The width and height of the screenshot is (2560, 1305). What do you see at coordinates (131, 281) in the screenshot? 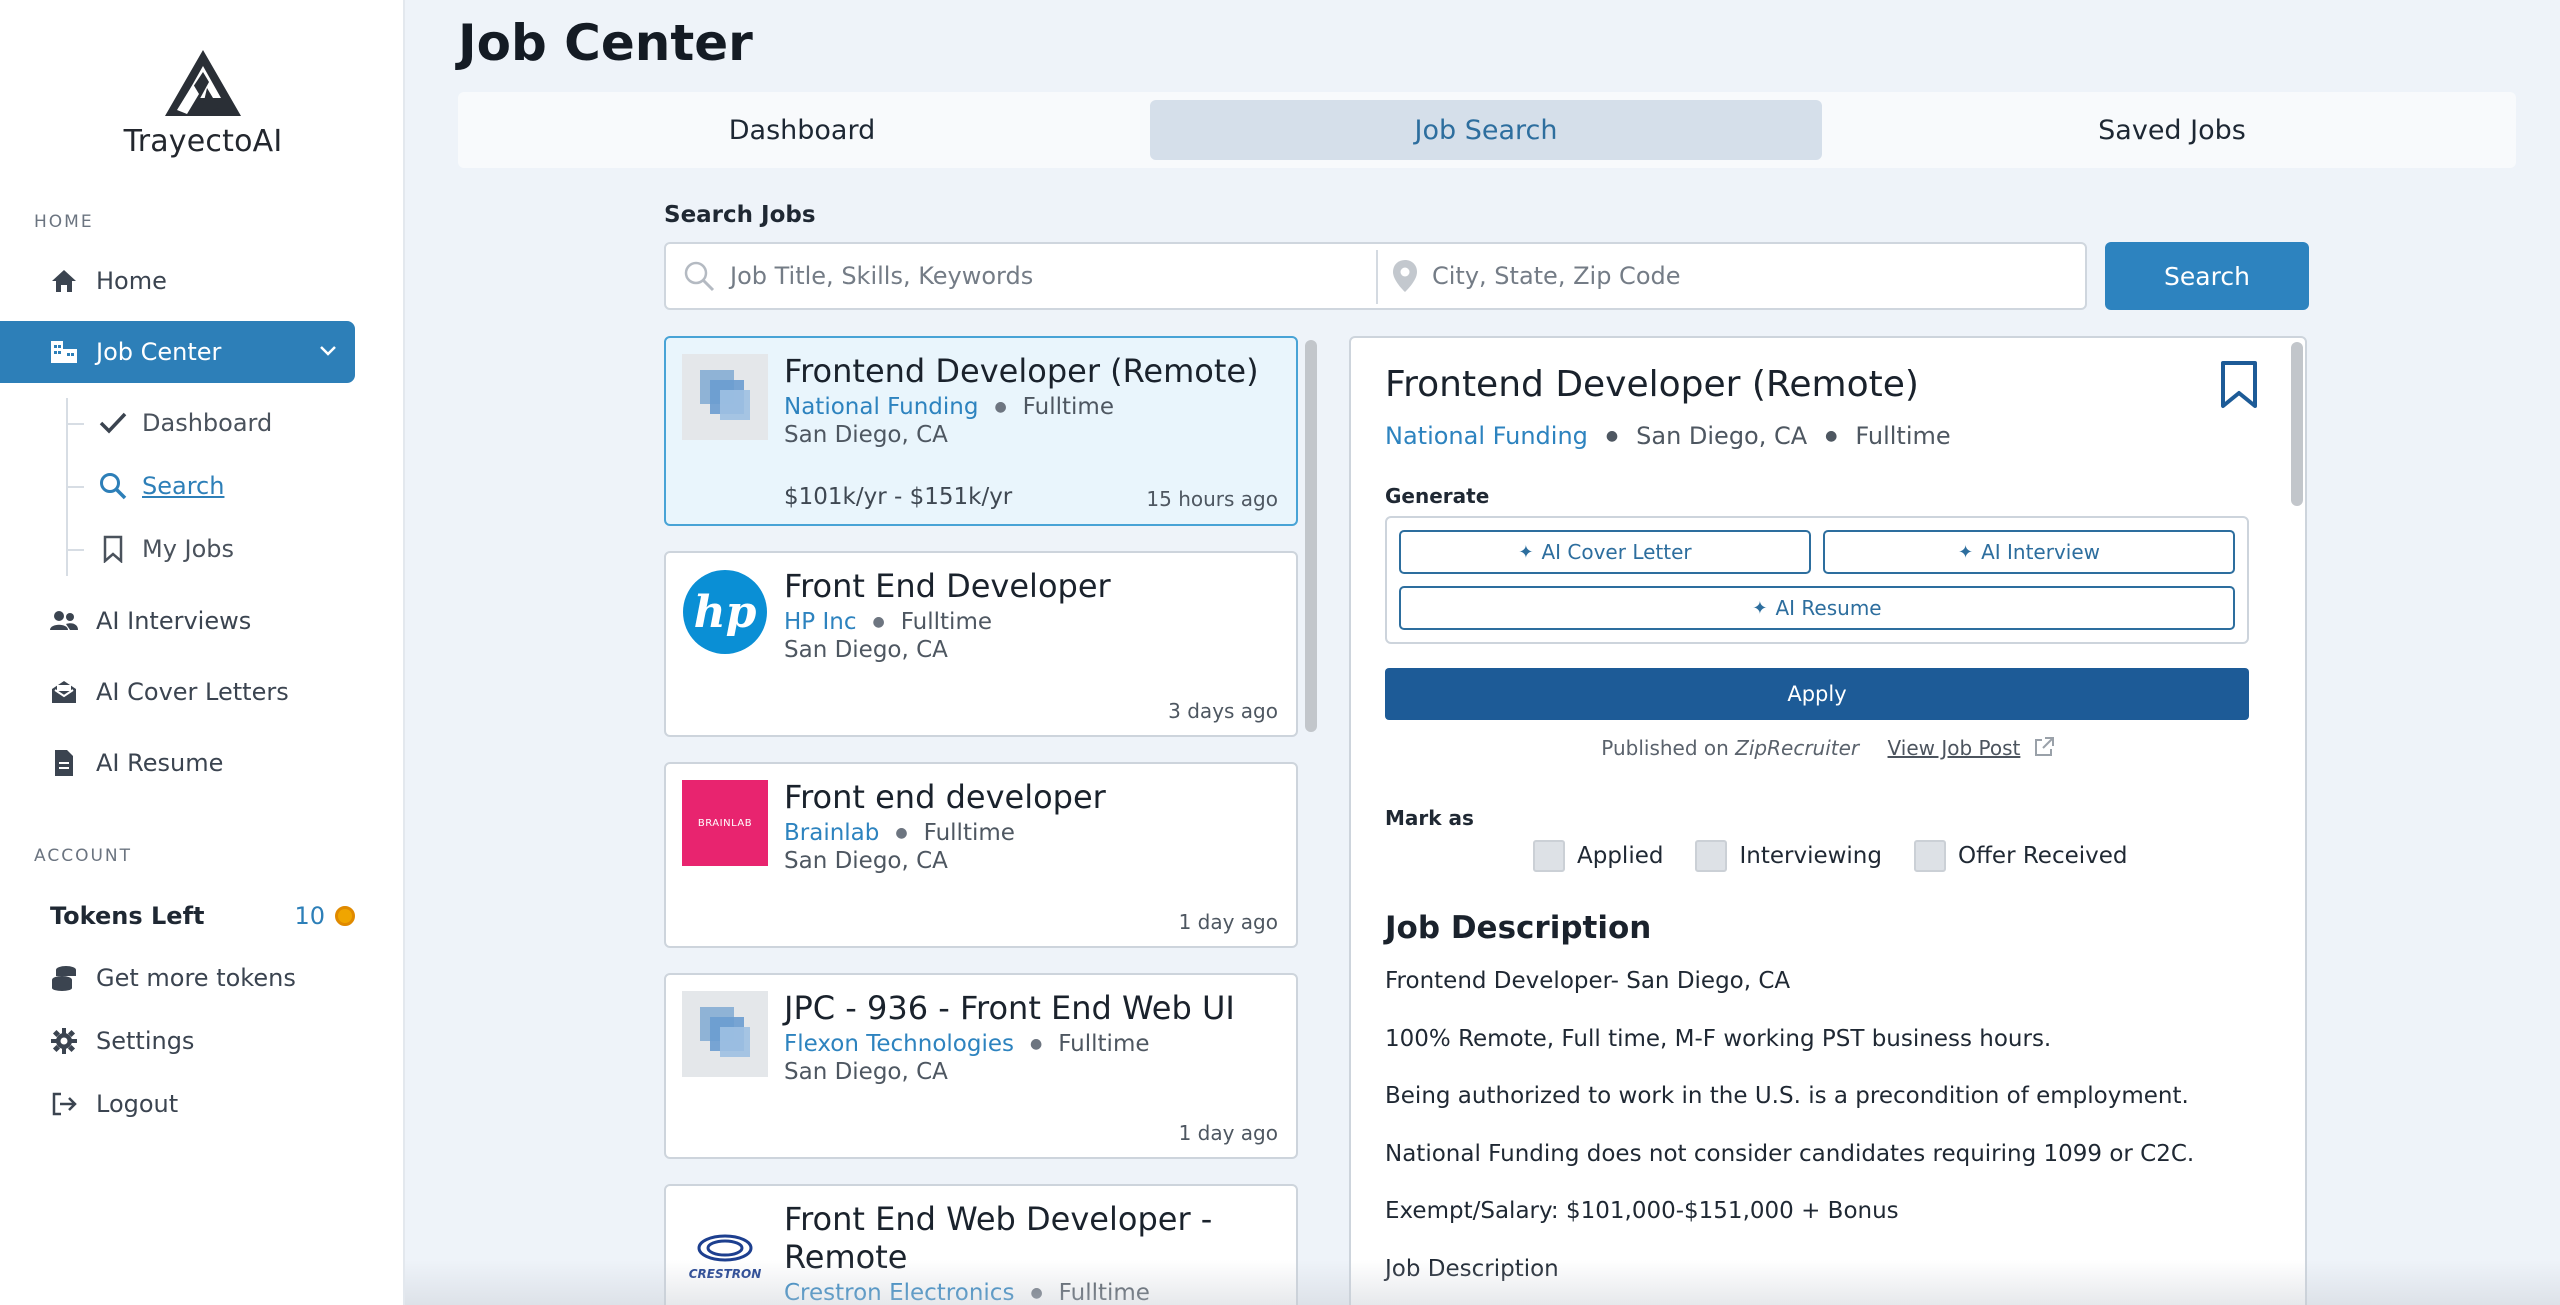
I see `sidebar-item-label: Home` at bounding box center [131, 281].